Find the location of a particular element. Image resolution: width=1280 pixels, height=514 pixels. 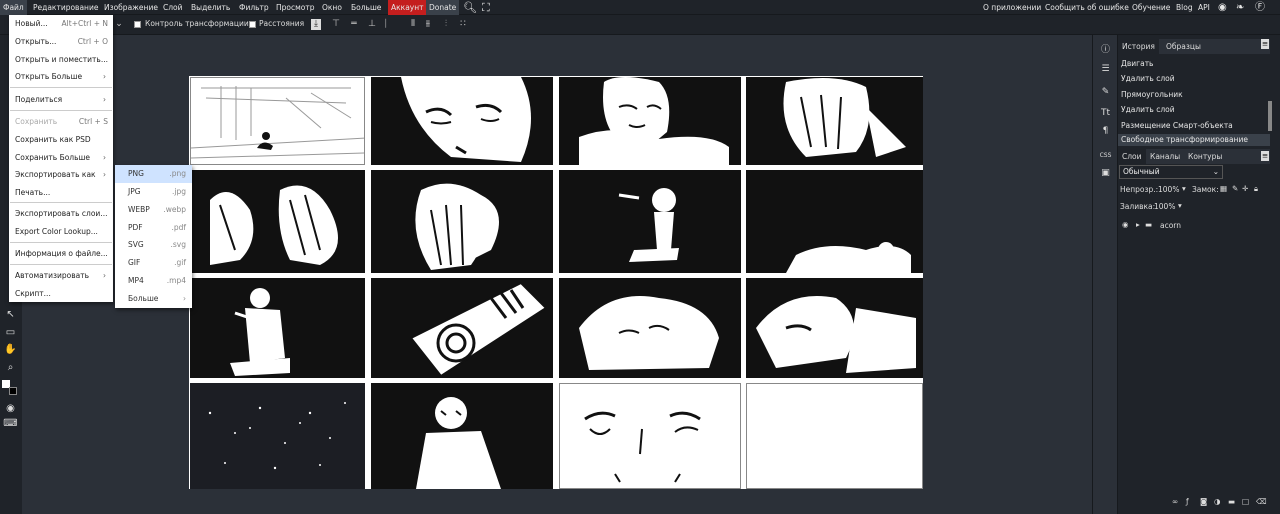

fill-value: 100% is located at coordinates (1164, 206).